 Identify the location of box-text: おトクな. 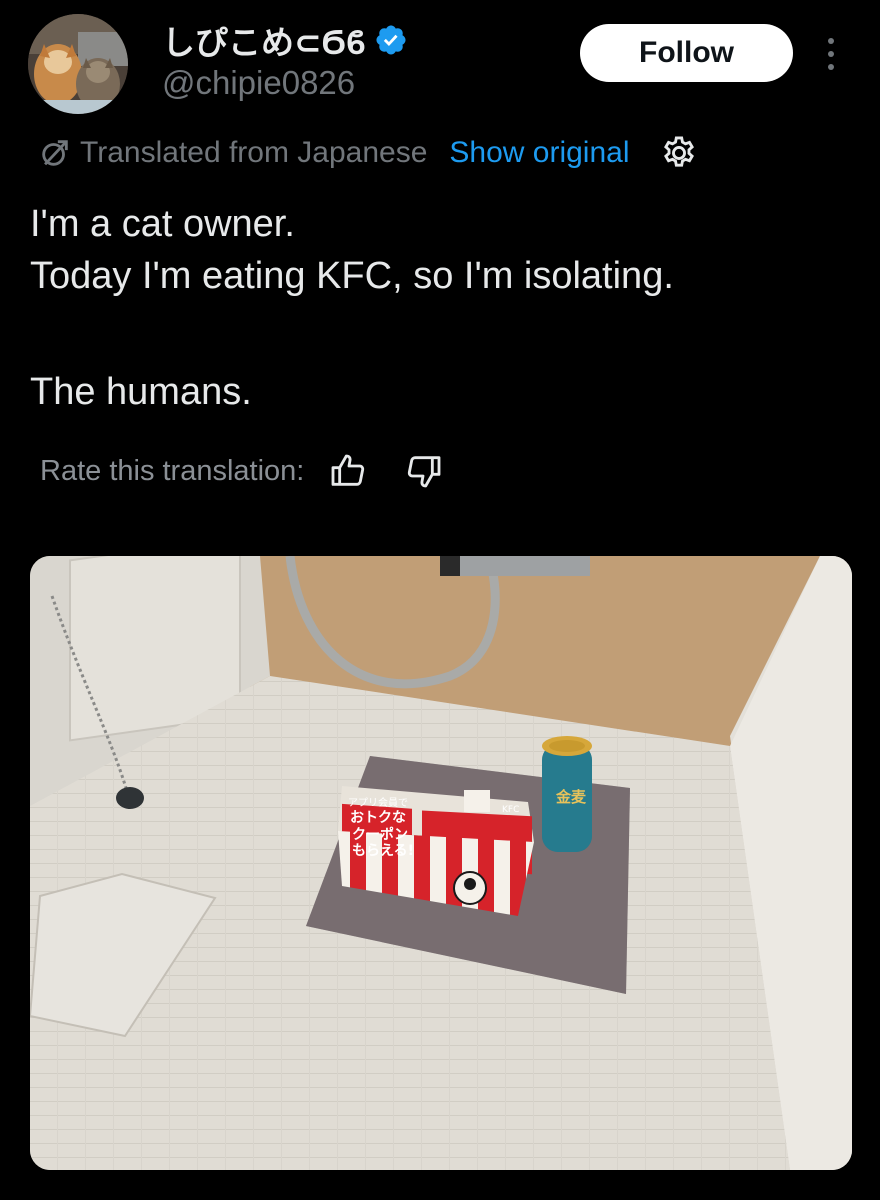
(378, 818).